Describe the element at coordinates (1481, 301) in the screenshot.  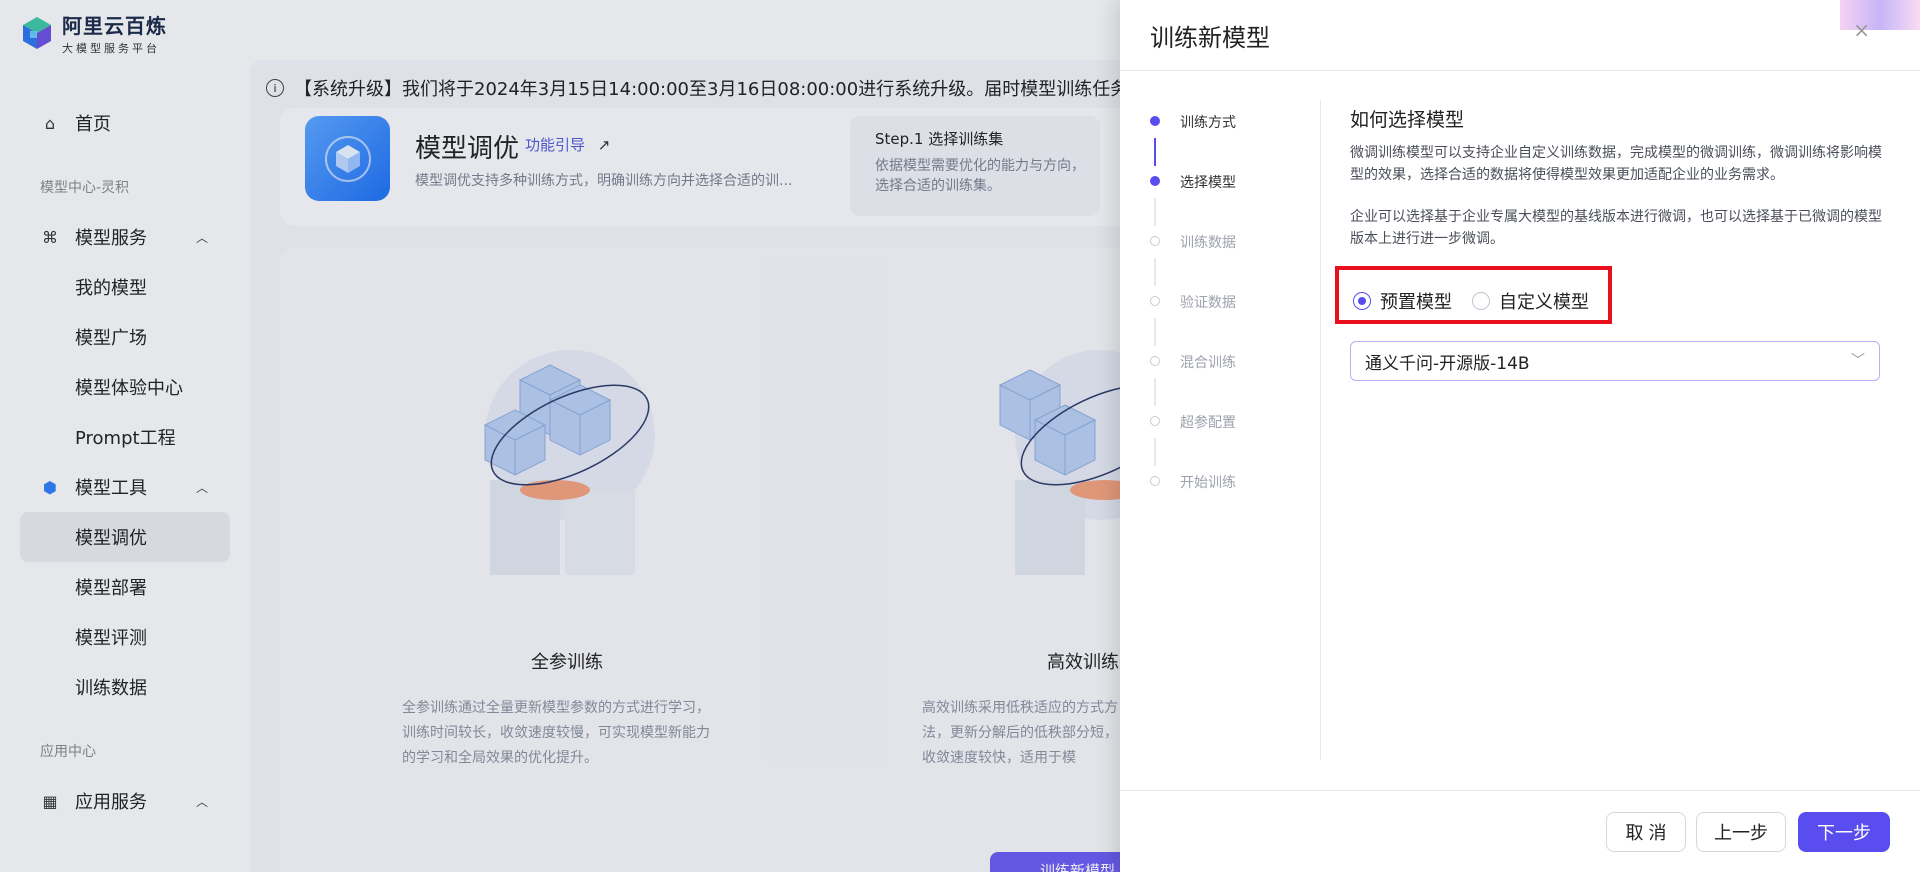
I see `radio-unchecked-icon` at that location.